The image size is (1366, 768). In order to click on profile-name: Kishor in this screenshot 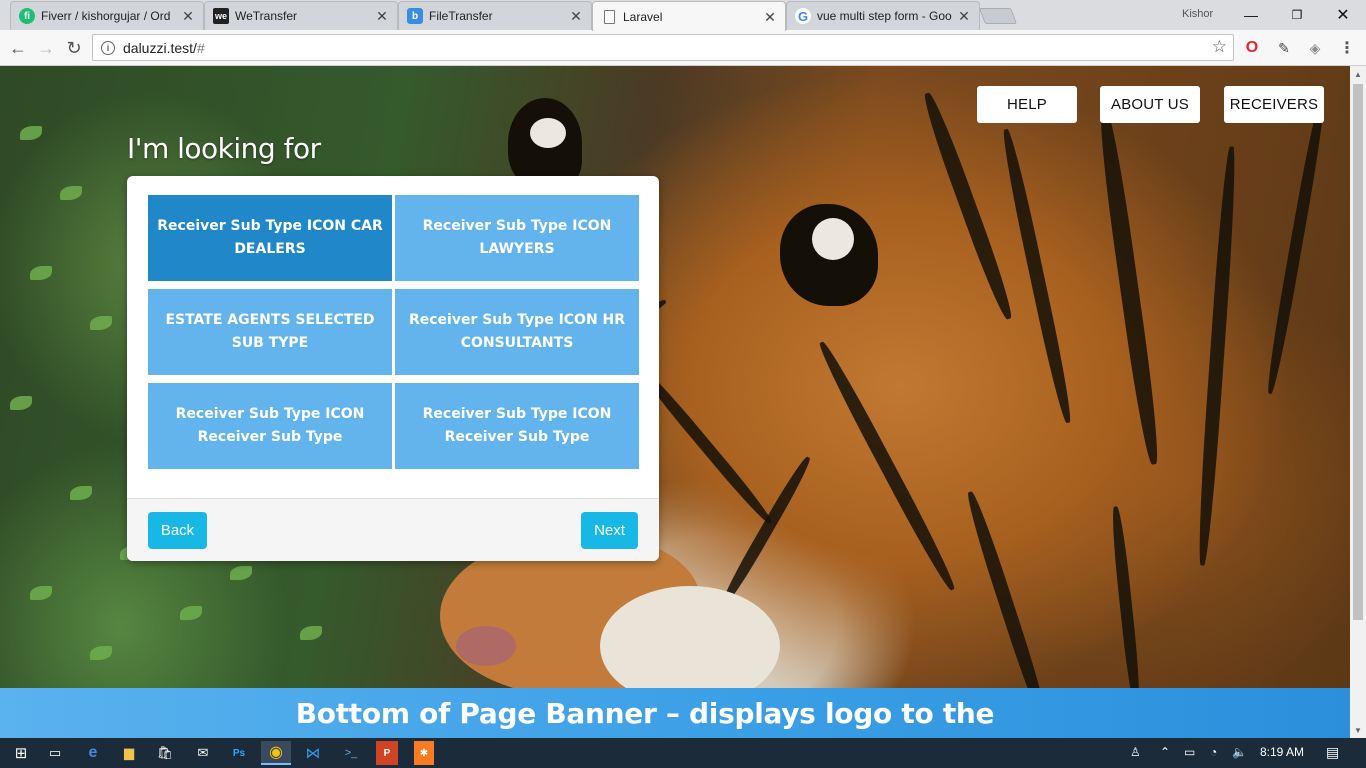, I will do `click(1197, 14)`.